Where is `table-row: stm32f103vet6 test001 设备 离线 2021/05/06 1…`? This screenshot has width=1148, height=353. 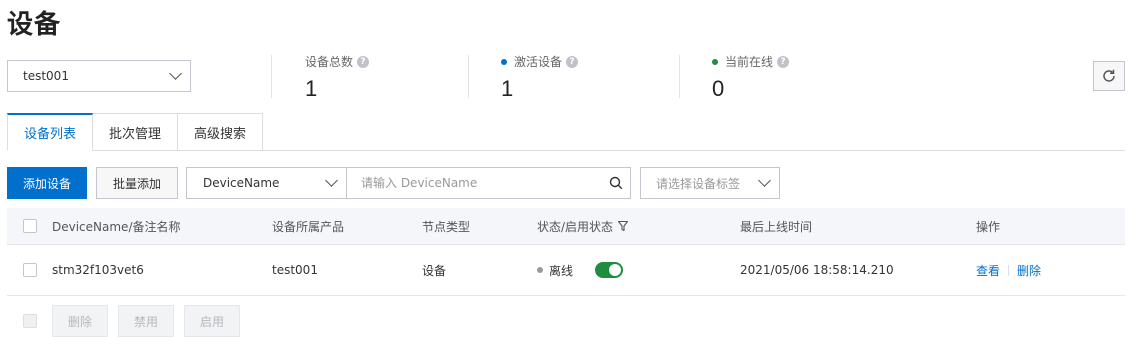 table-row: stm32f103vet6 test001 设备 离线 2021/05/06 1… is located at coordinates (566, 270).